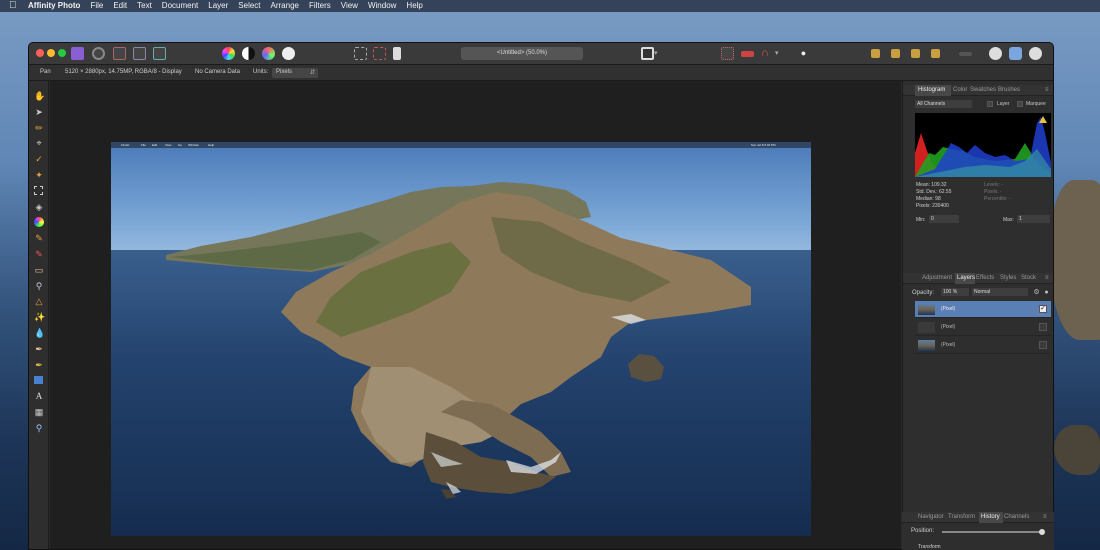 This screenshot has height=550, width=1100. I want to click on align-icon, so click(965, 54).